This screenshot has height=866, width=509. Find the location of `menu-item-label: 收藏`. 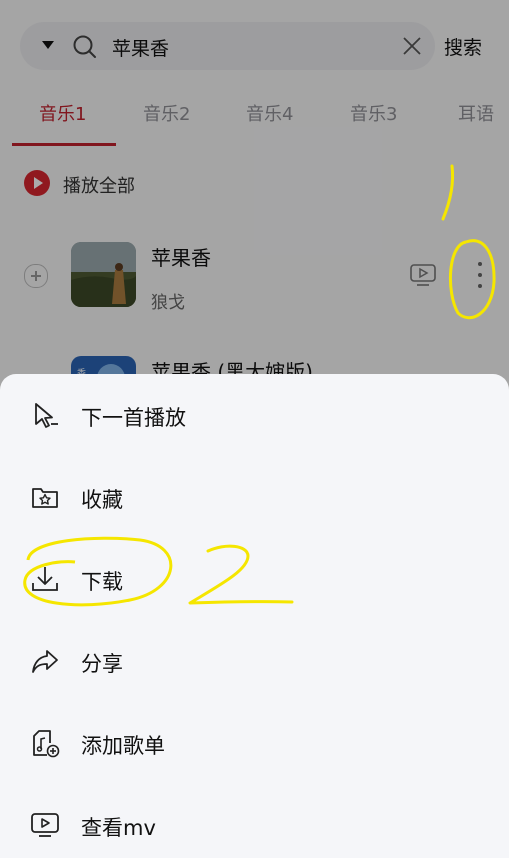

menu-item-label: 收藏 is located at coordinates (102, 500).